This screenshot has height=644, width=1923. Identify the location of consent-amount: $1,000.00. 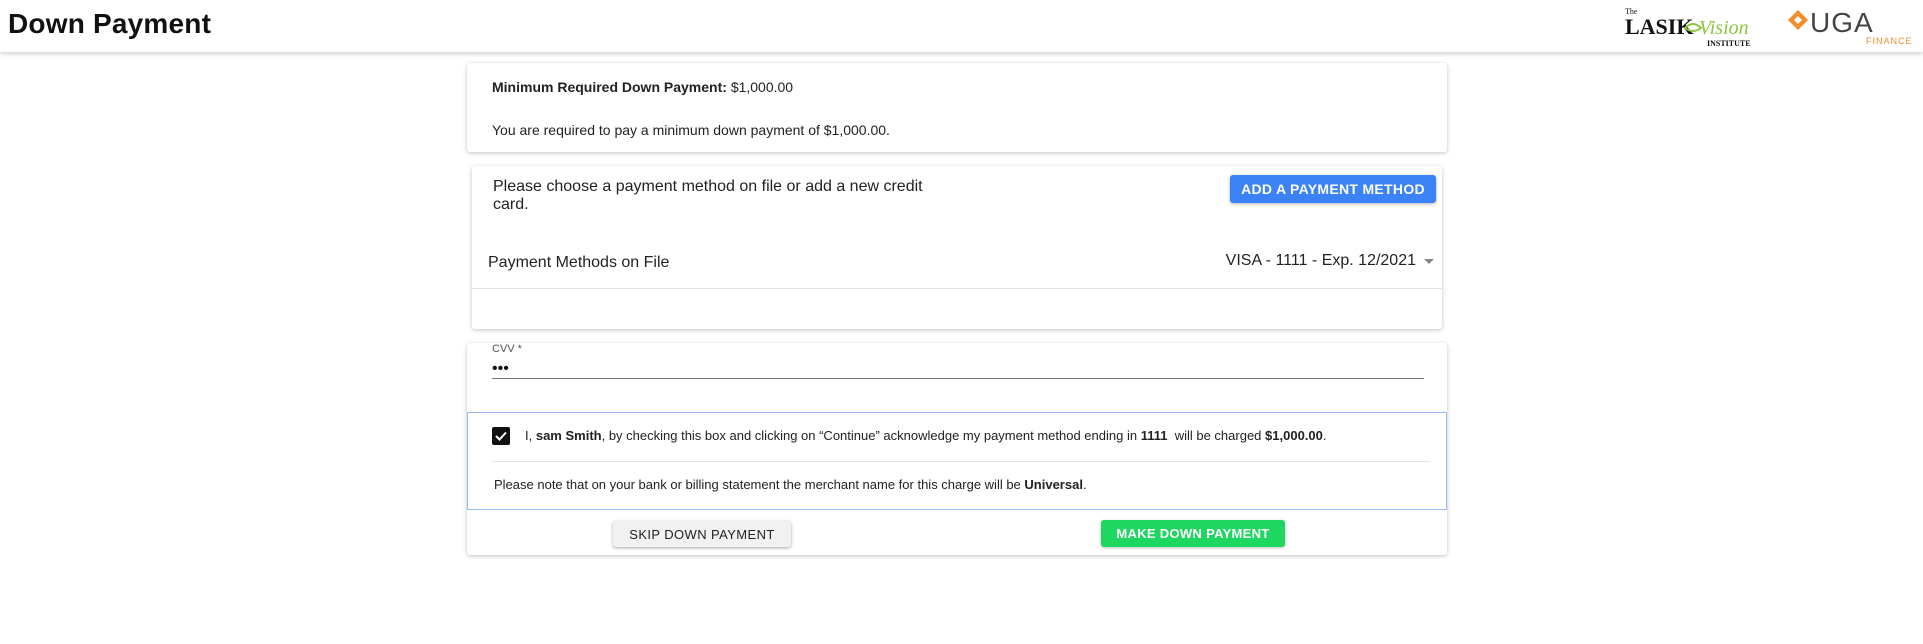
(1294, 435).